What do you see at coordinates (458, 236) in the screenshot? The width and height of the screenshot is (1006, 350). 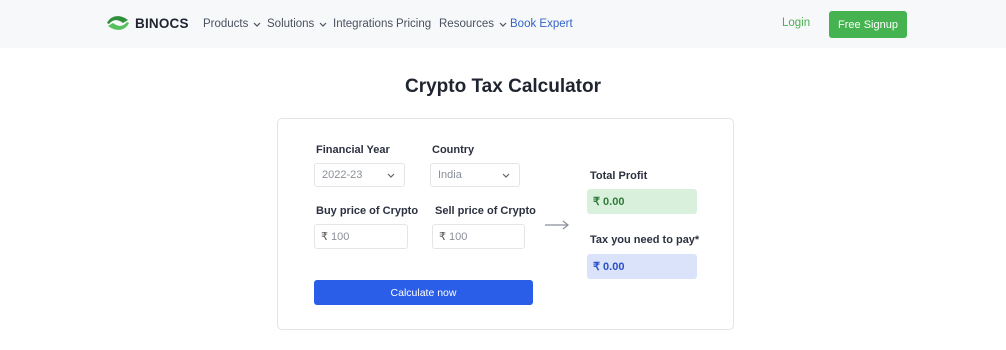 I see `sell-price-placeholder: 100` at bounding box center [458, 236].